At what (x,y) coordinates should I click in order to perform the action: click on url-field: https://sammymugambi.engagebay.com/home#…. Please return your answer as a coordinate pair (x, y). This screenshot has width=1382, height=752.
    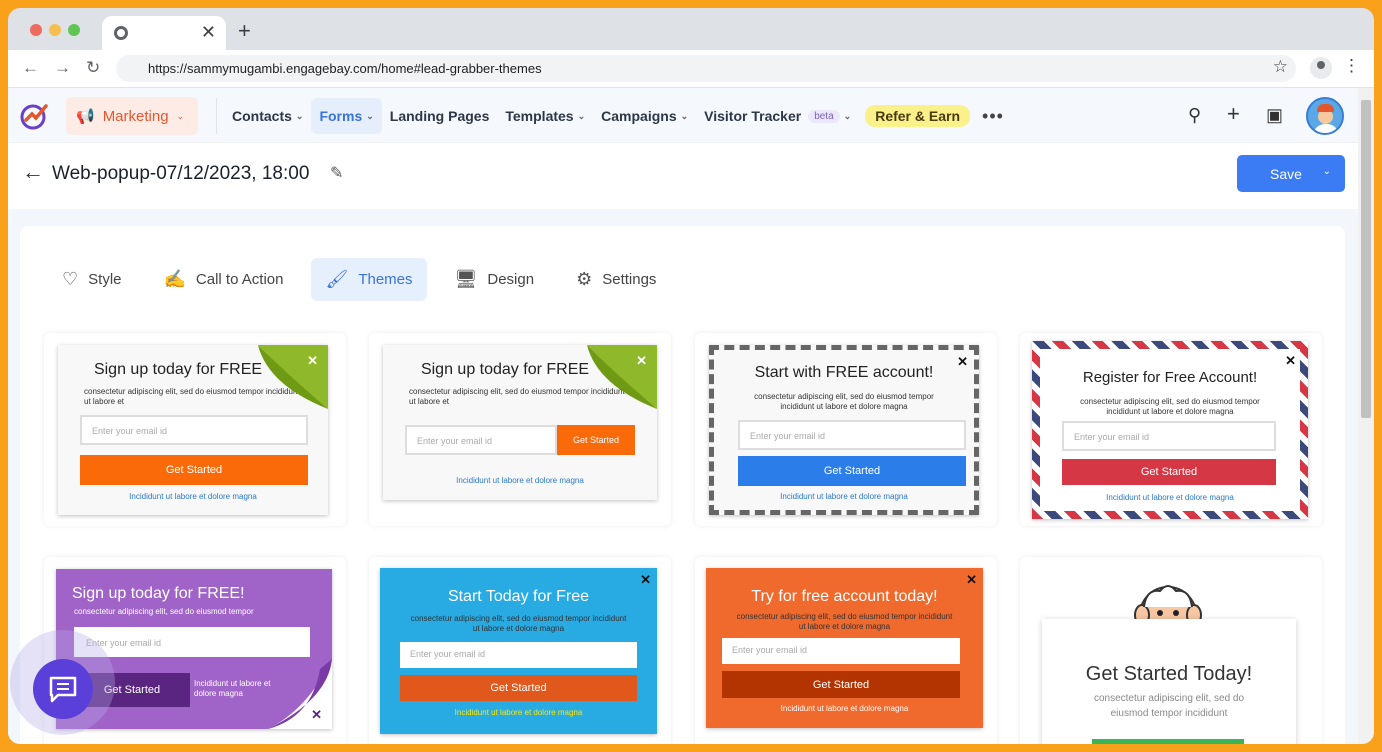
    Looking at the image, I should click on (706, 68).